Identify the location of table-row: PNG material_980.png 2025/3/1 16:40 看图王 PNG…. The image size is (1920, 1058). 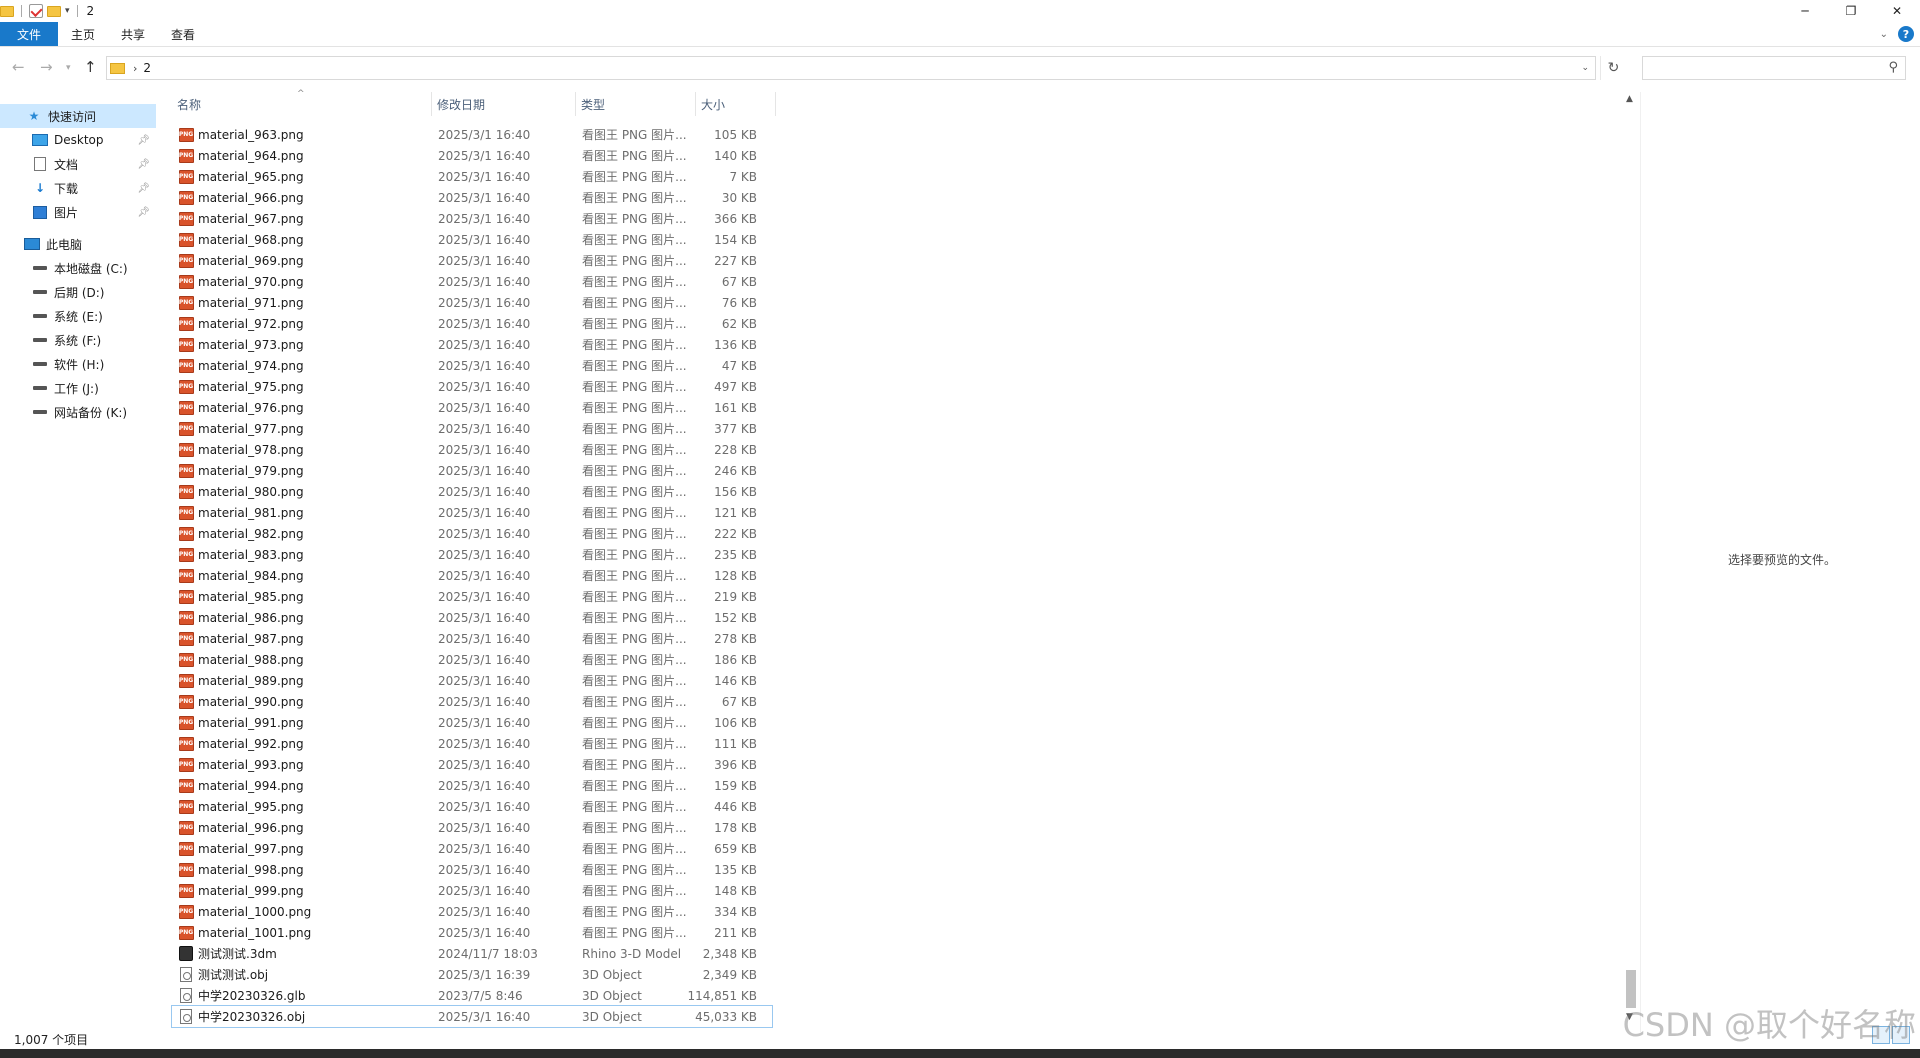
(472, 491).